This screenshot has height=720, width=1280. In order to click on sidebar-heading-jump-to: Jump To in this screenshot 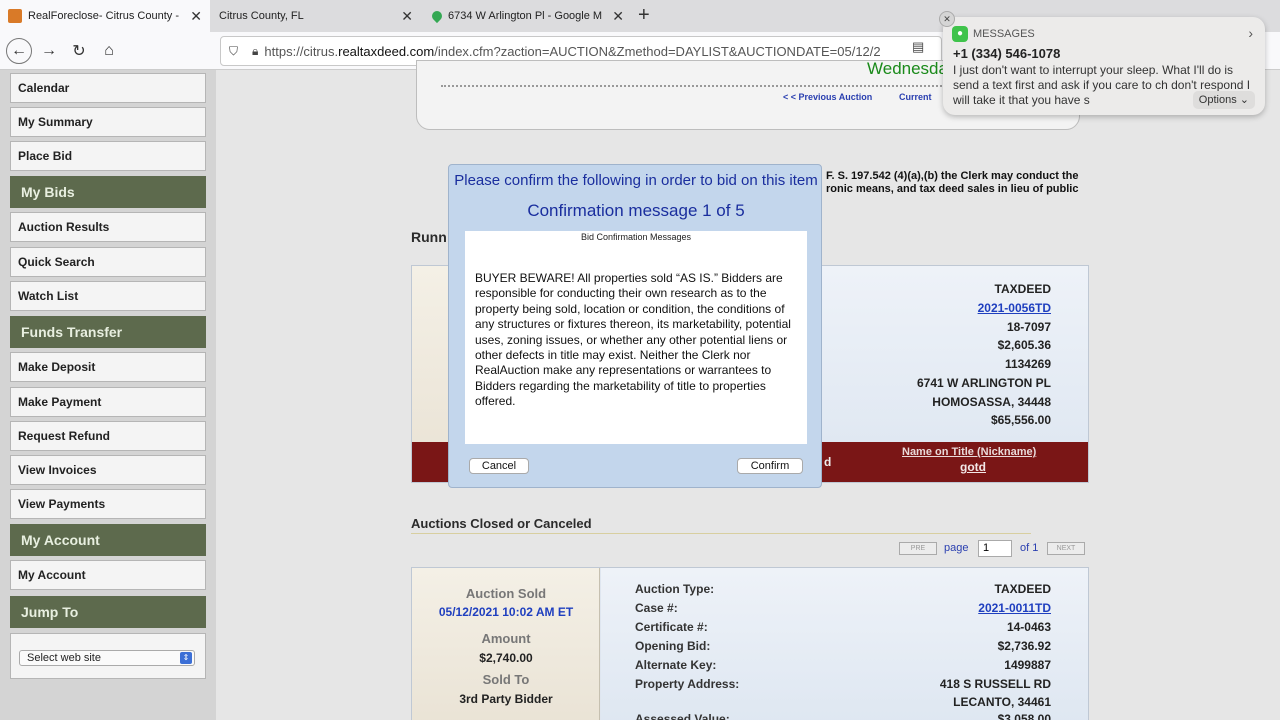, I will do `click(108, 612)`.